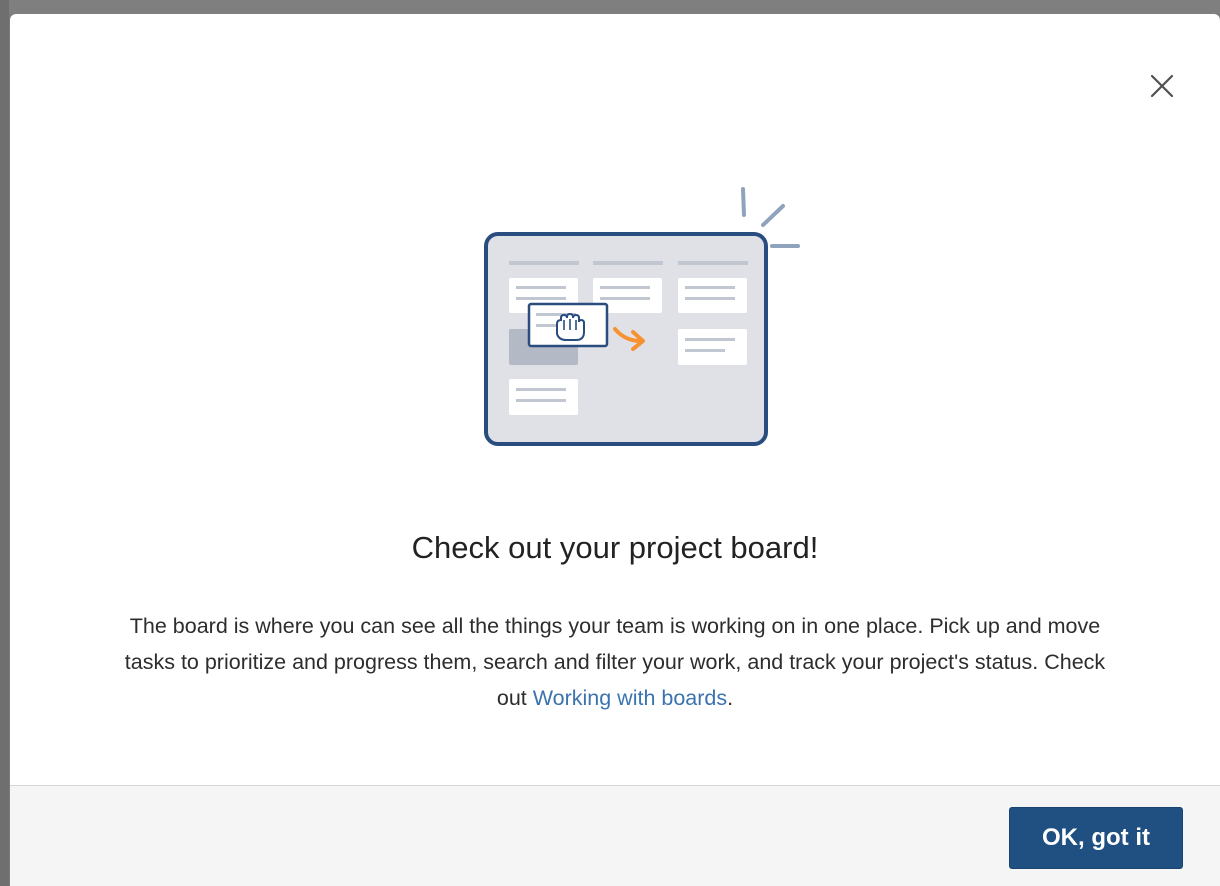 The width and height of the screenshot is (1220, 886). I want to click on page-backdrop-top, so click(610, 7).